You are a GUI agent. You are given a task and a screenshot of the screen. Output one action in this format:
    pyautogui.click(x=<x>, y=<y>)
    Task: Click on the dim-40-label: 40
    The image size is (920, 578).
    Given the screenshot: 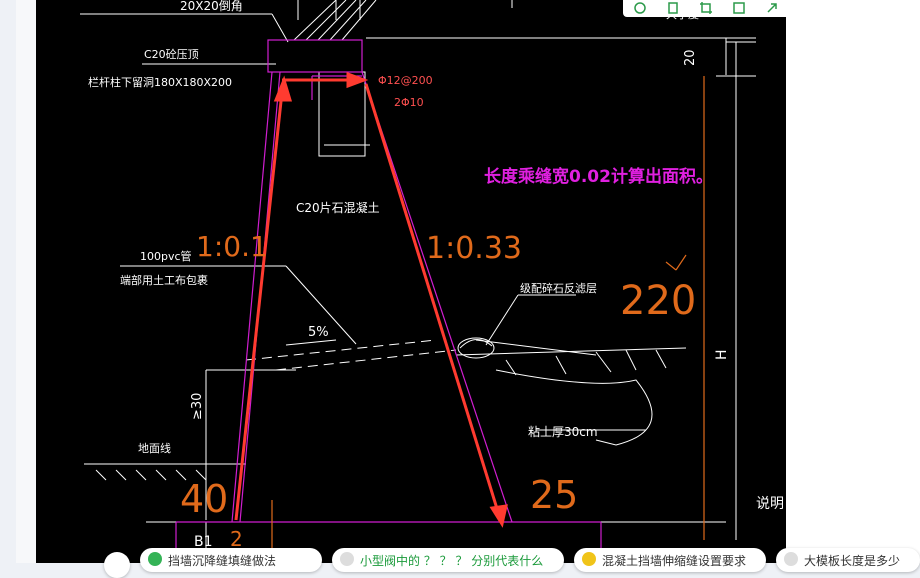 What is the action you would take?
    pyautogui.click(x=204, y=499)
    